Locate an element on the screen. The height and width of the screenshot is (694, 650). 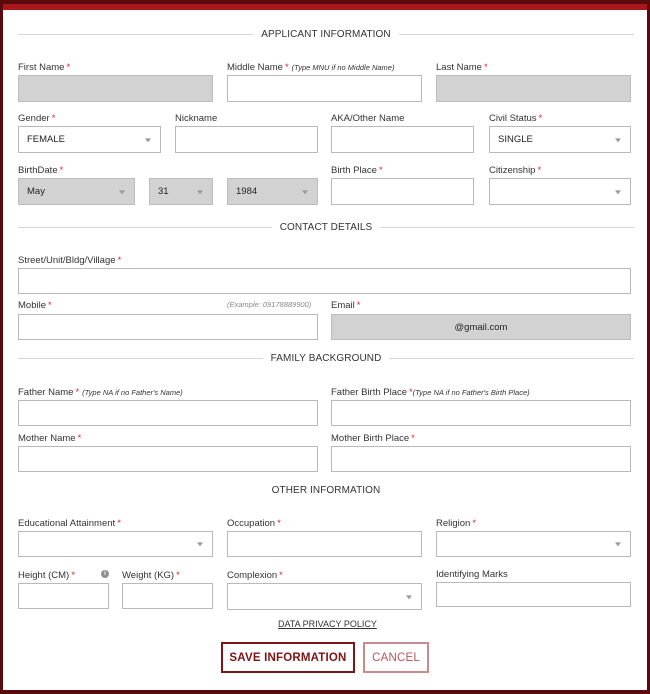
mother-name-input is located at coordinates (168, 459).